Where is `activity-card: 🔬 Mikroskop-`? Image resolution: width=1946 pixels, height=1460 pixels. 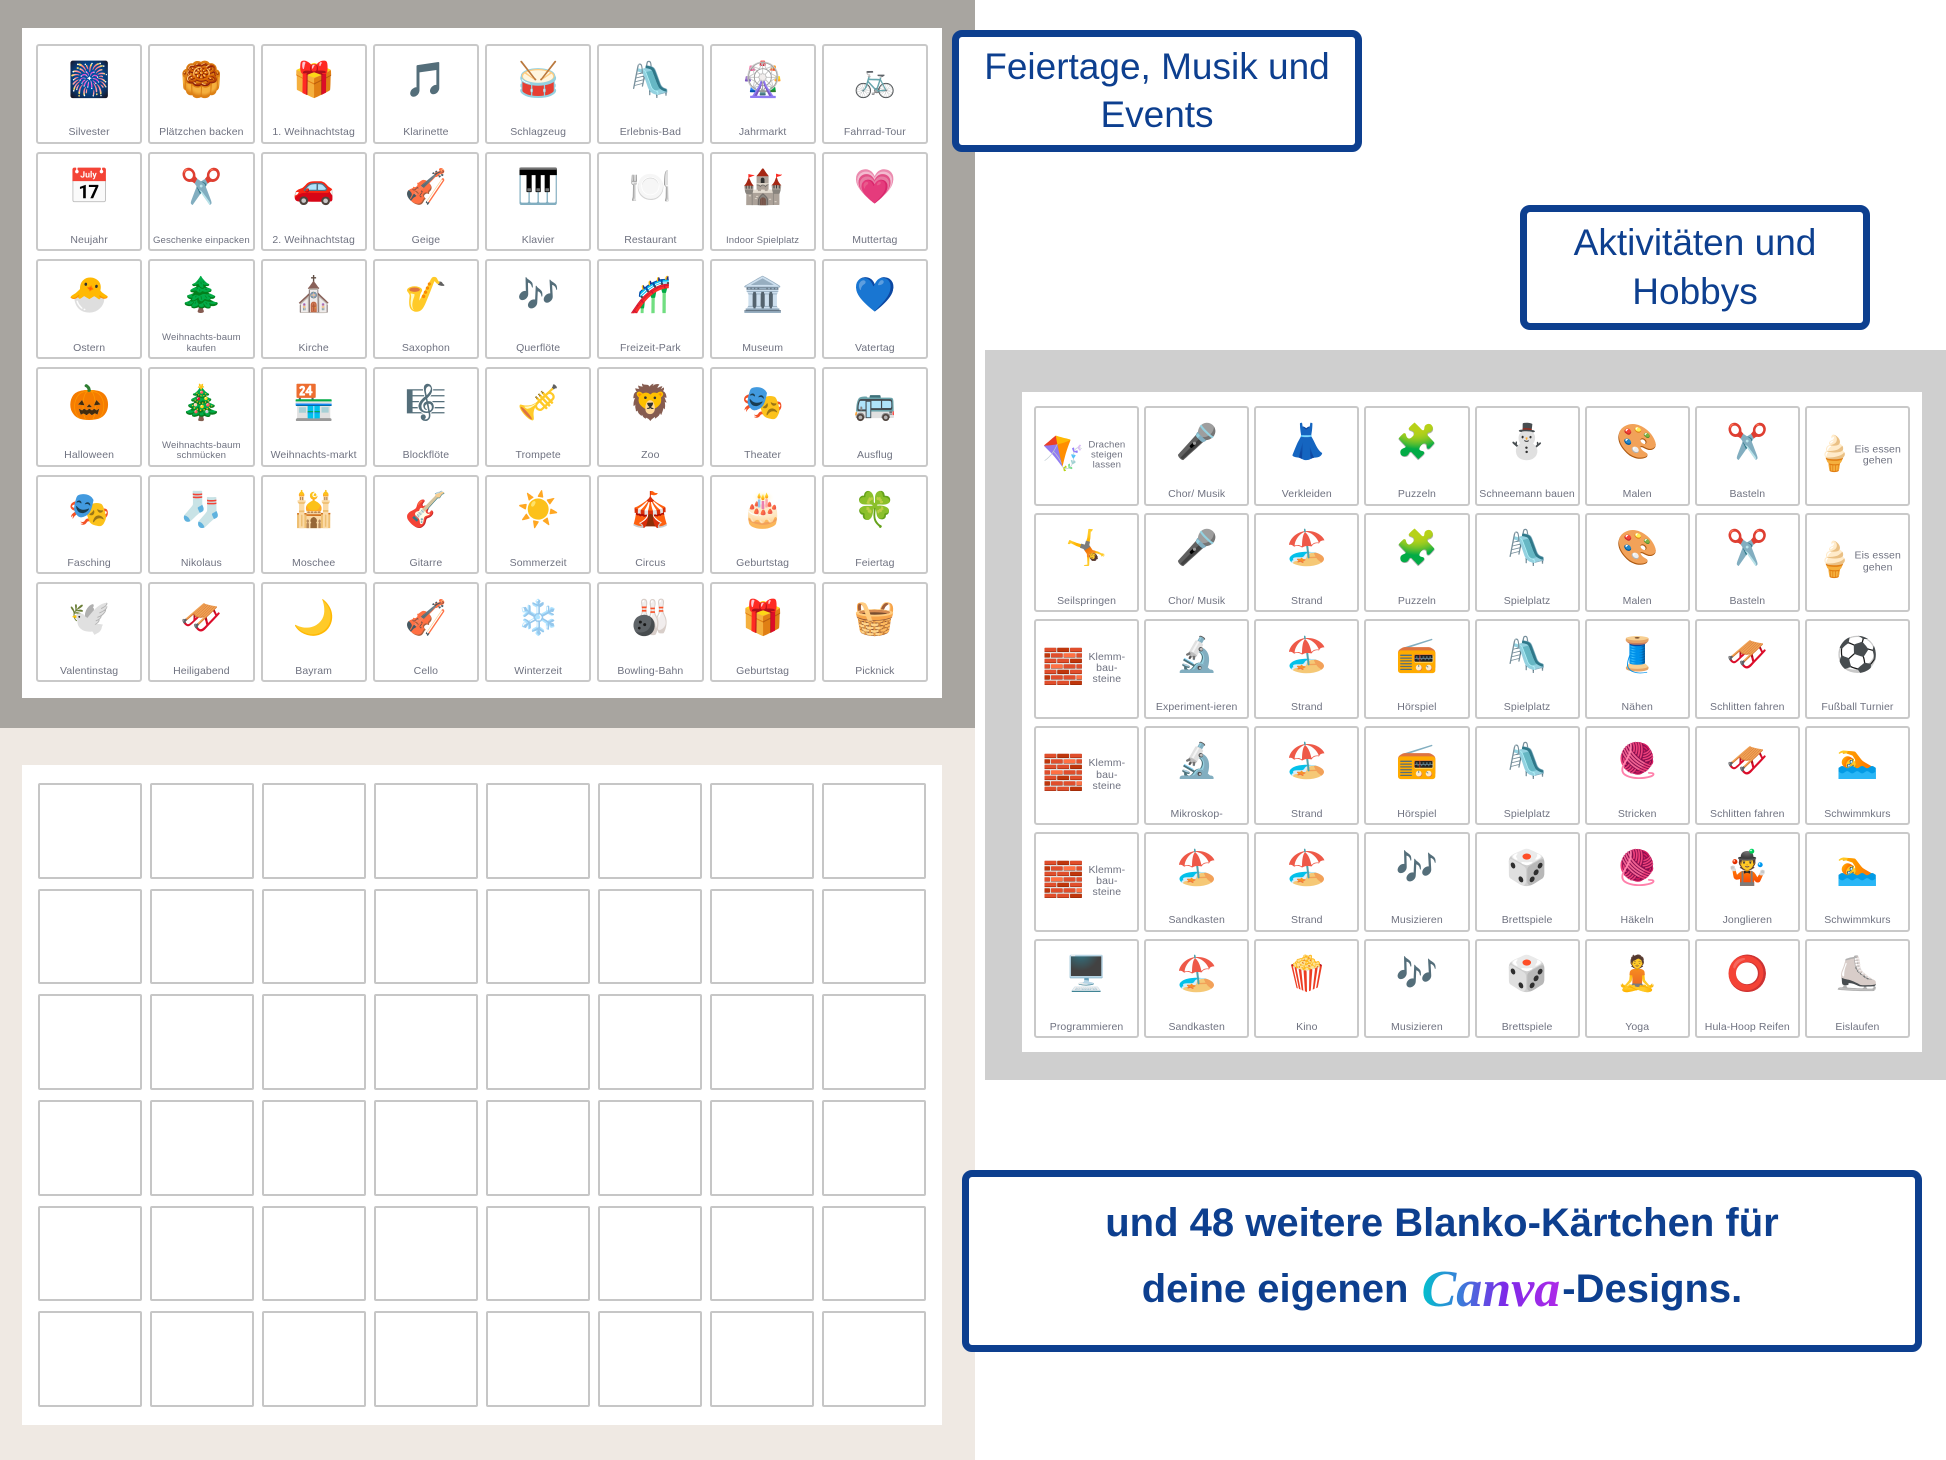 activity-card: 🔬 Mikroskop- is located at coordinates (1197, 775).